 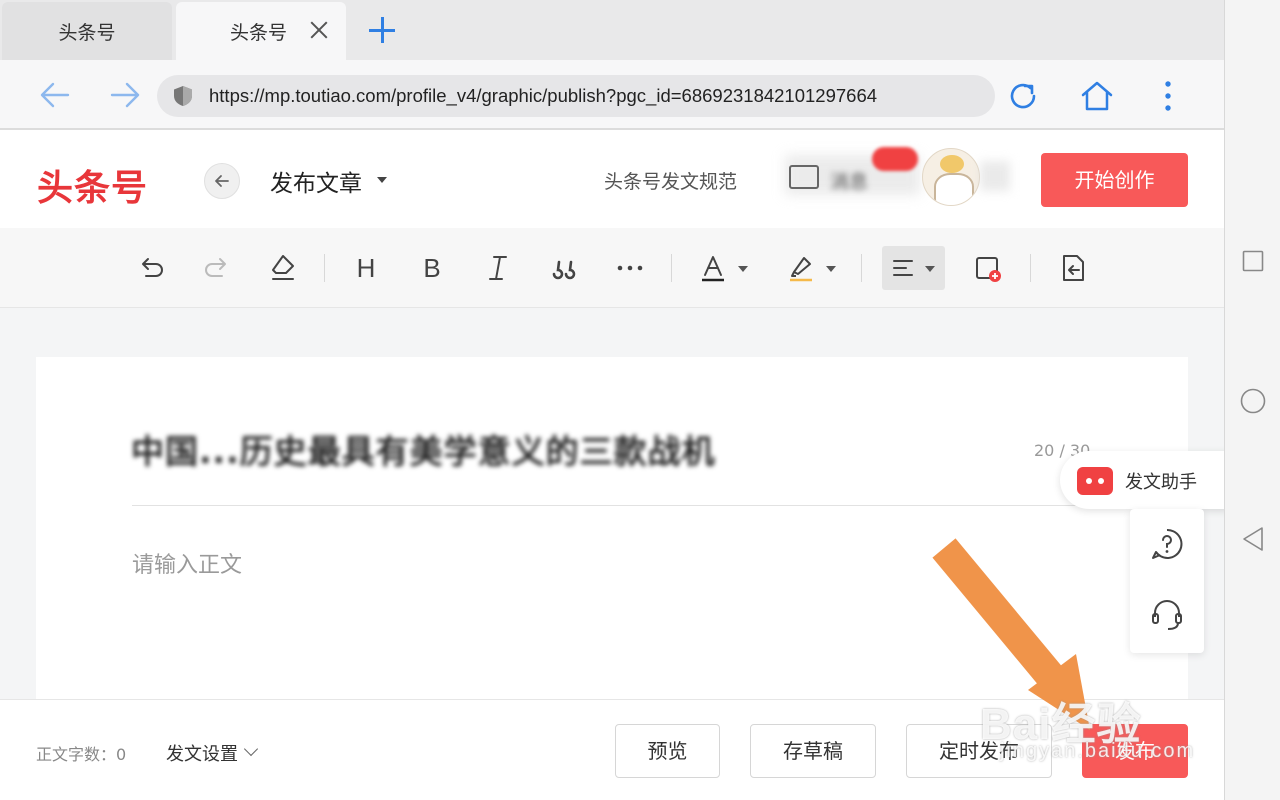 What do you see at coordinates (913, 268) in the screenshot?
I see `align-dropdown` at bounding box center [913, 268].